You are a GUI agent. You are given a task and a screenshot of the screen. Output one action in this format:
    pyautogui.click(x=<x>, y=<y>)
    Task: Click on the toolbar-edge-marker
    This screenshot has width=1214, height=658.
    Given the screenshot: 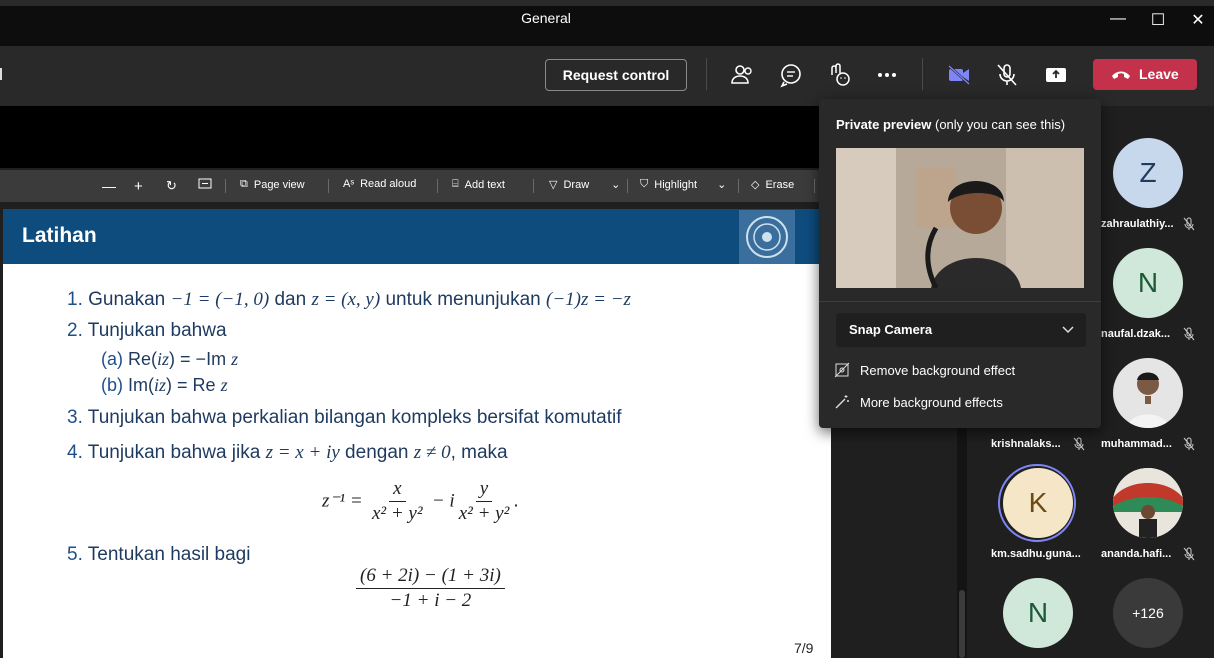 What is the action you would take?
    pyautogui.click(x=1, y=74)
    